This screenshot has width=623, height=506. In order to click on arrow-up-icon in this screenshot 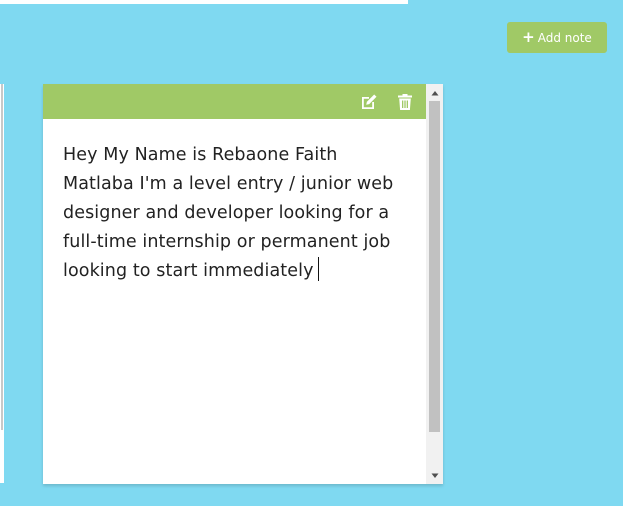, I will do `click(434, 92)`.